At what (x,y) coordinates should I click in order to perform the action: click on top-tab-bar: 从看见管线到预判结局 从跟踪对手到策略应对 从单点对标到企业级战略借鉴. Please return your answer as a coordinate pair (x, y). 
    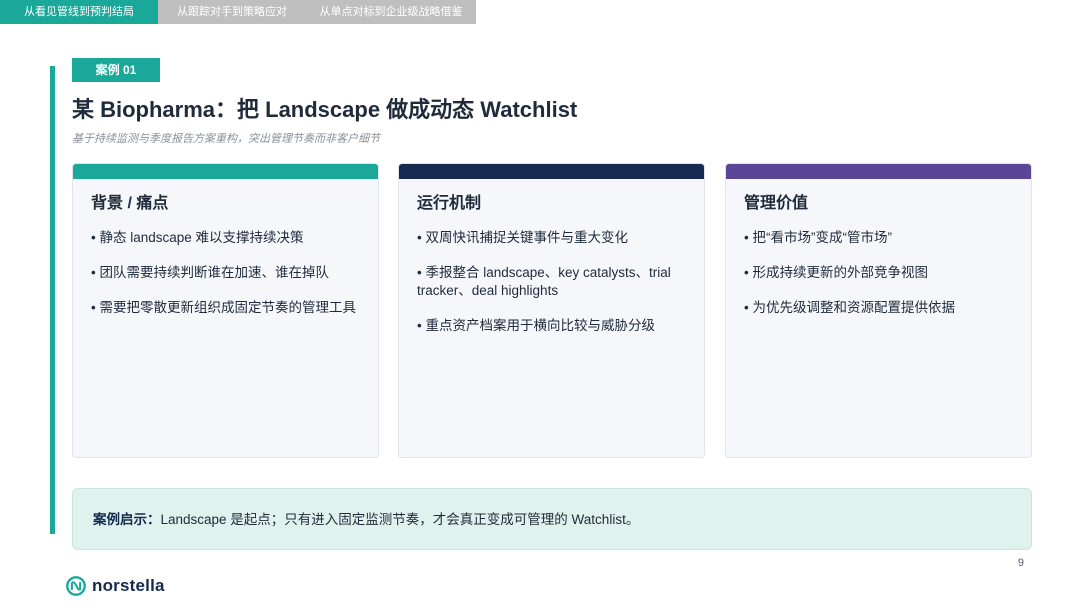
    Looking at the image, I should click on (238, 12).